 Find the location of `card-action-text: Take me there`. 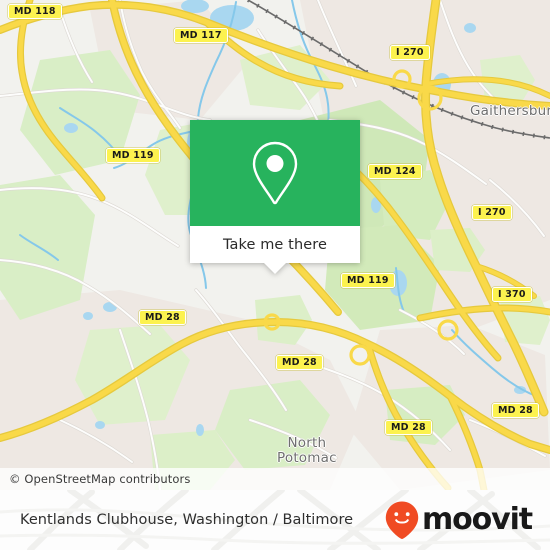

card-action-text: Take me there is located at coordinates (275, 244).